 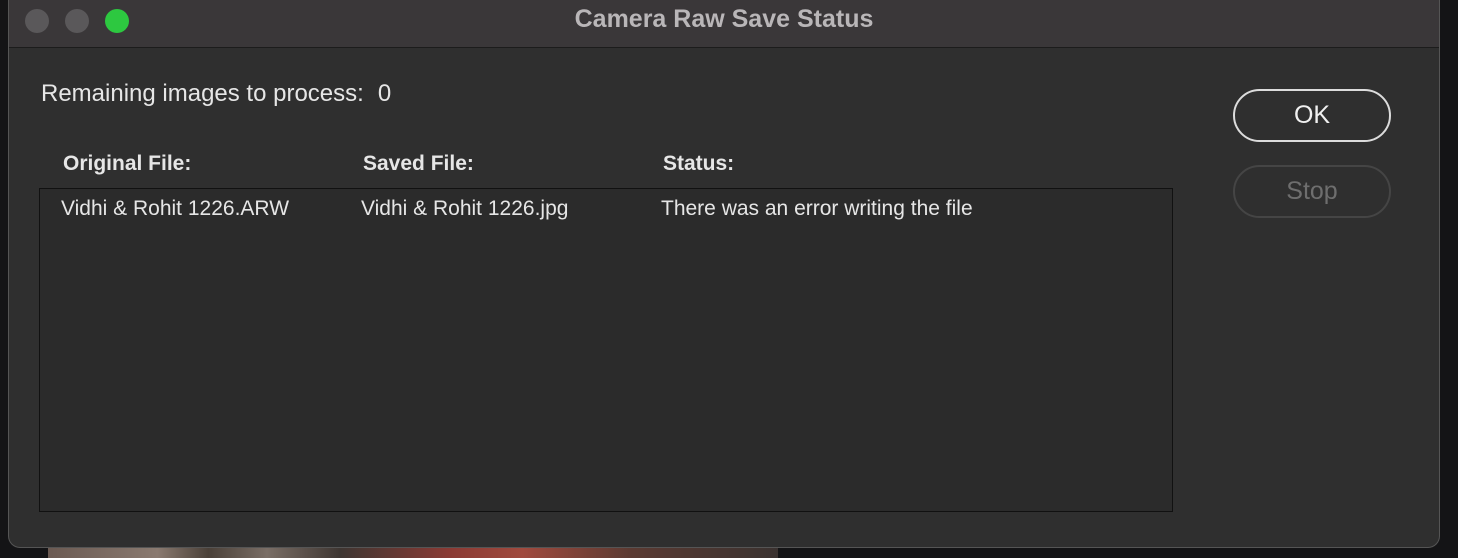 What do you see at coordinates (699, 163) in the screenshot?
I see `column-header-status: Status:` at bounding box center [699, 163].